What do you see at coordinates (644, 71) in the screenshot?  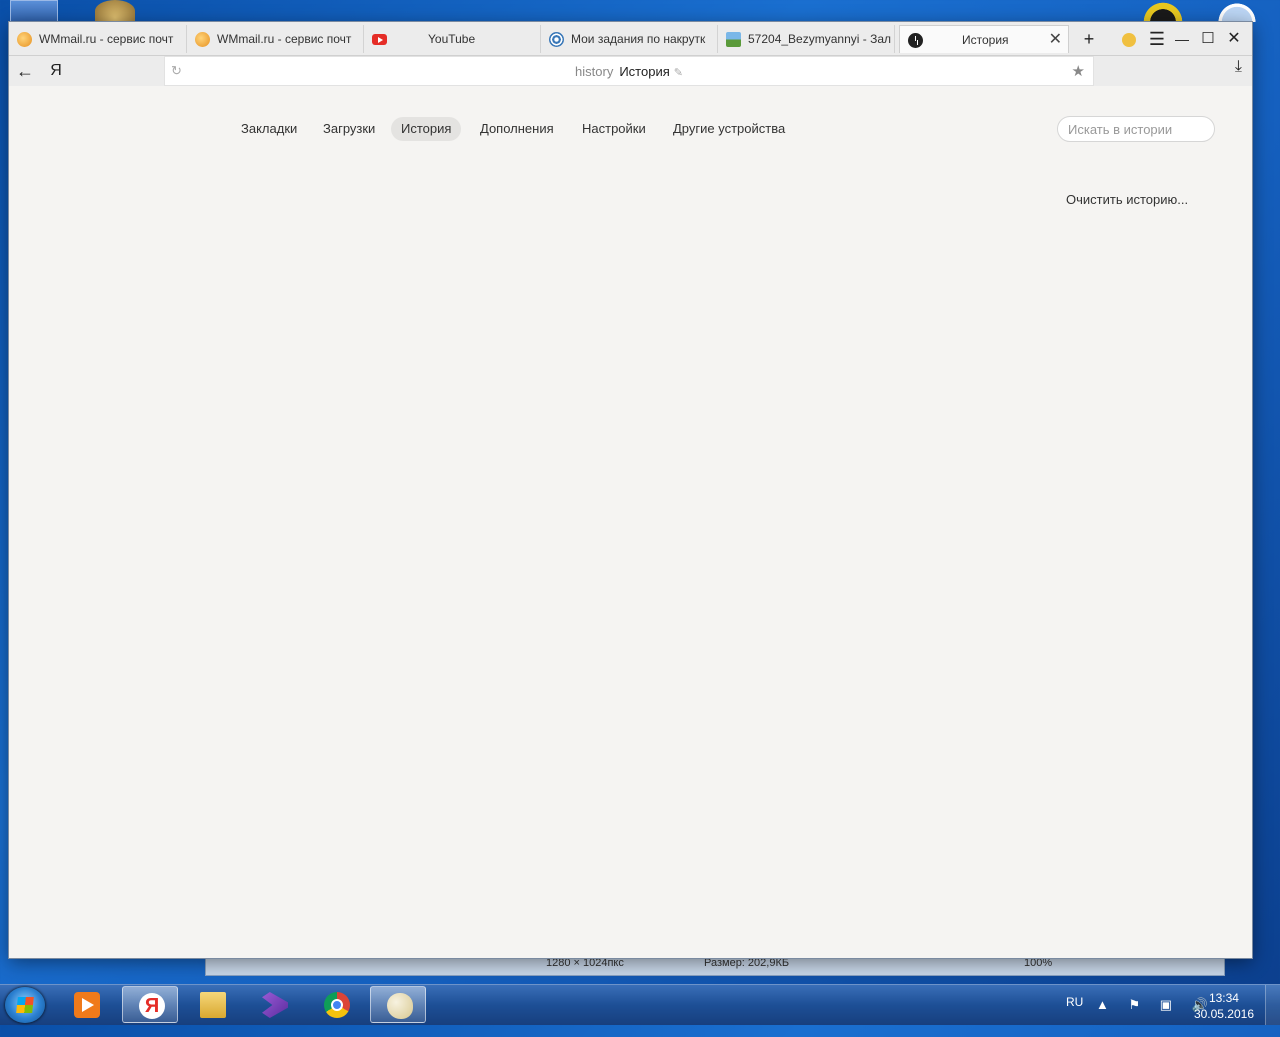 I see `address-title: История` at bounding box center [644, 71].